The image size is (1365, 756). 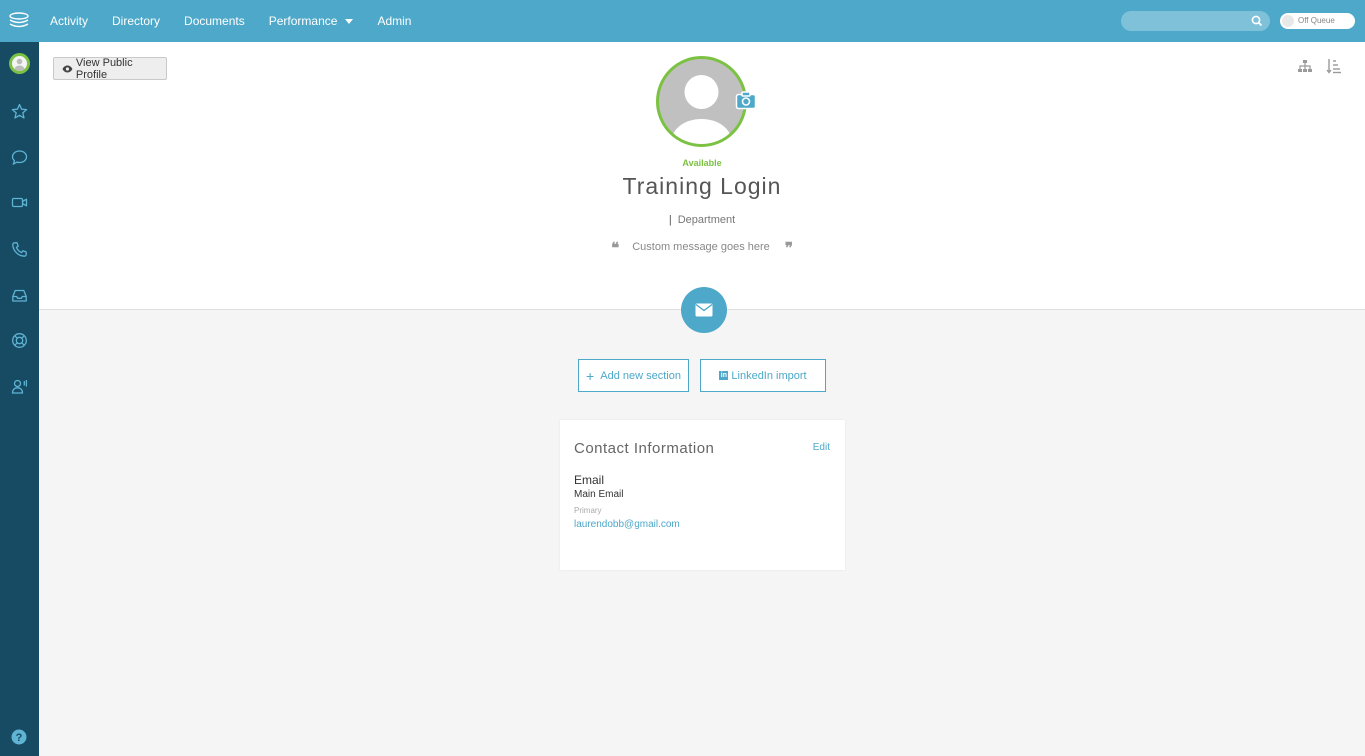 I want to click on inbox-icon, so click(x=19, y=295).